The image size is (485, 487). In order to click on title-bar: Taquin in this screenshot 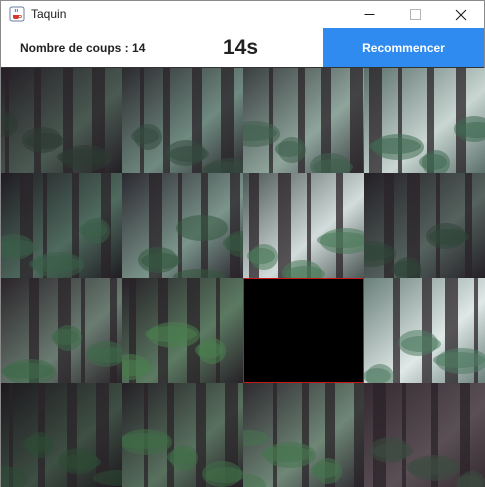, I will do `click(242, 14)`.